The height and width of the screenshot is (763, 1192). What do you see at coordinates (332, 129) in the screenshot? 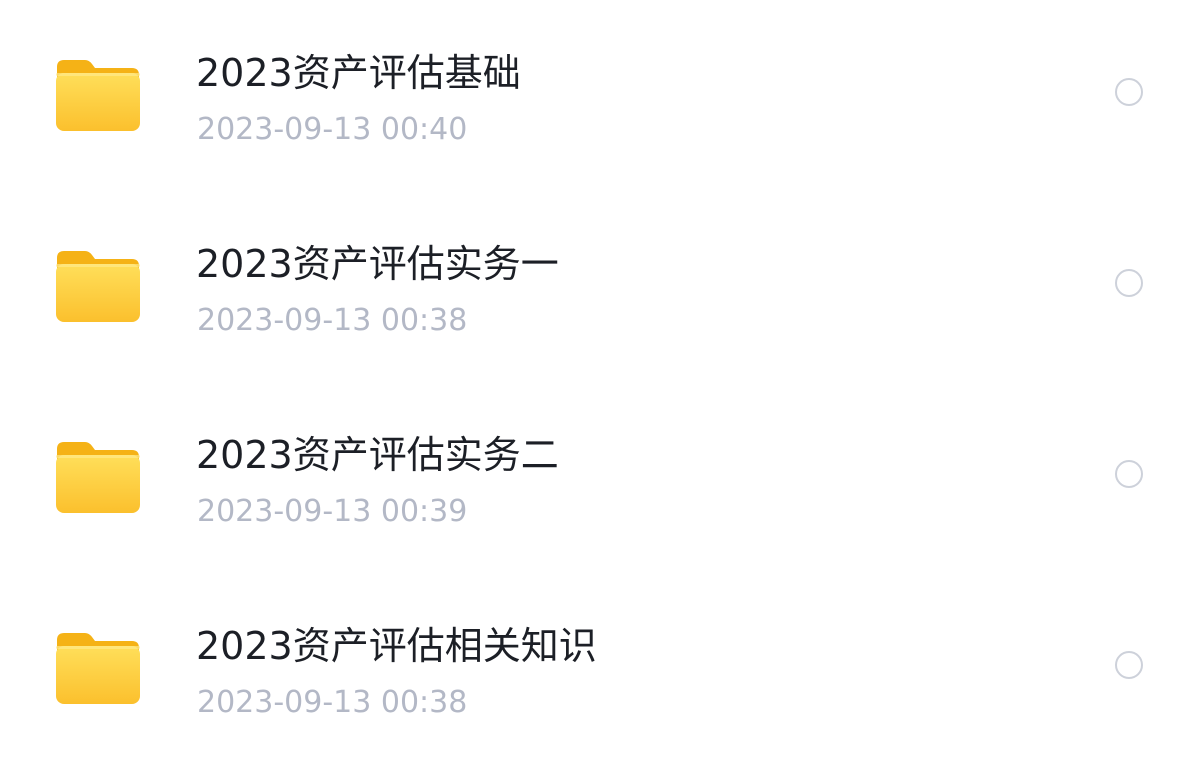
I see `modified-date: 2023-09-13 00:40` at bounding box center [332, 129].